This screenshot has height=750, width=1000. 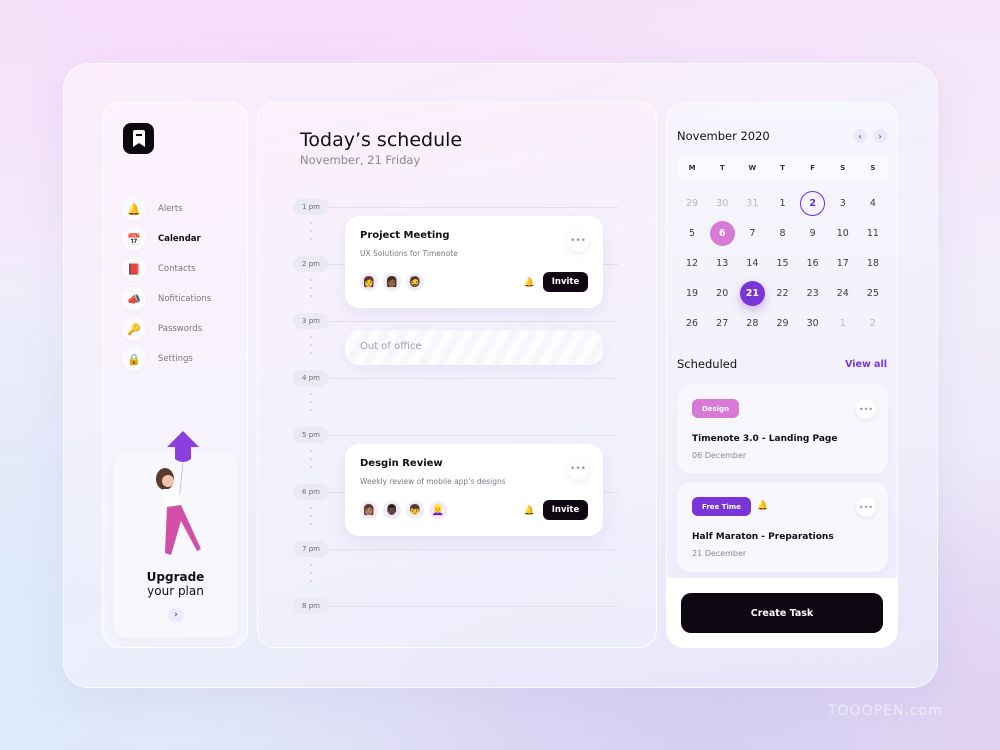 I want to click on day-number: 11, so click(x=872, y=233).